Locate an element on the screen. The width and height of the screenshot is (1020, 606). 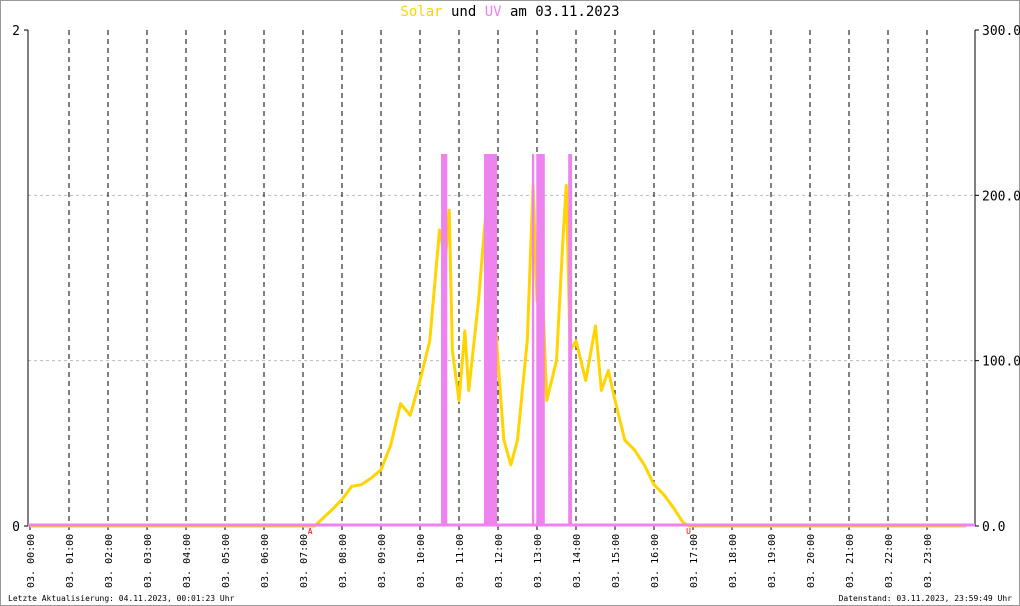
x-tick-label: 03. 16:00 is located at coordinates (655, 561).